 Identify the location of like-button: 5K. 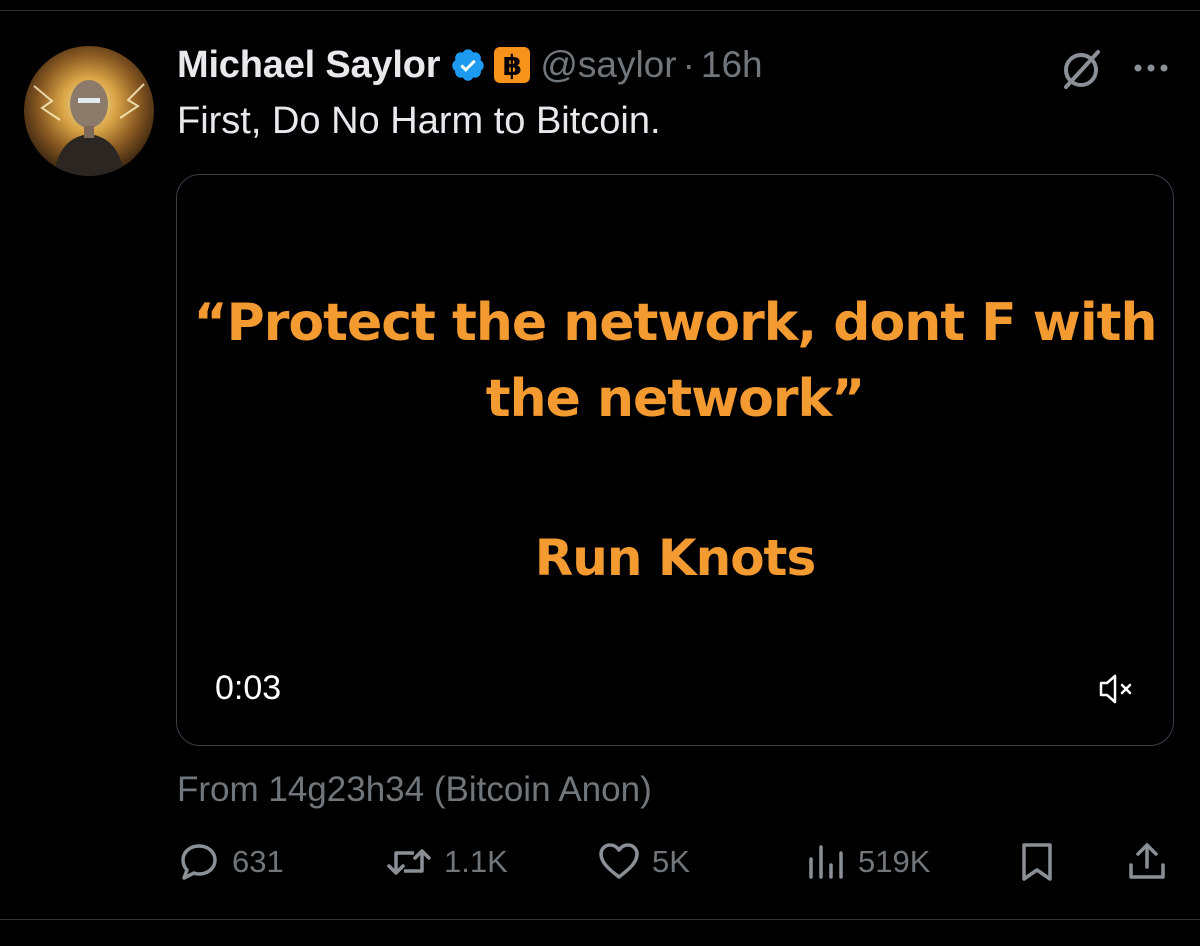
(643, 862).